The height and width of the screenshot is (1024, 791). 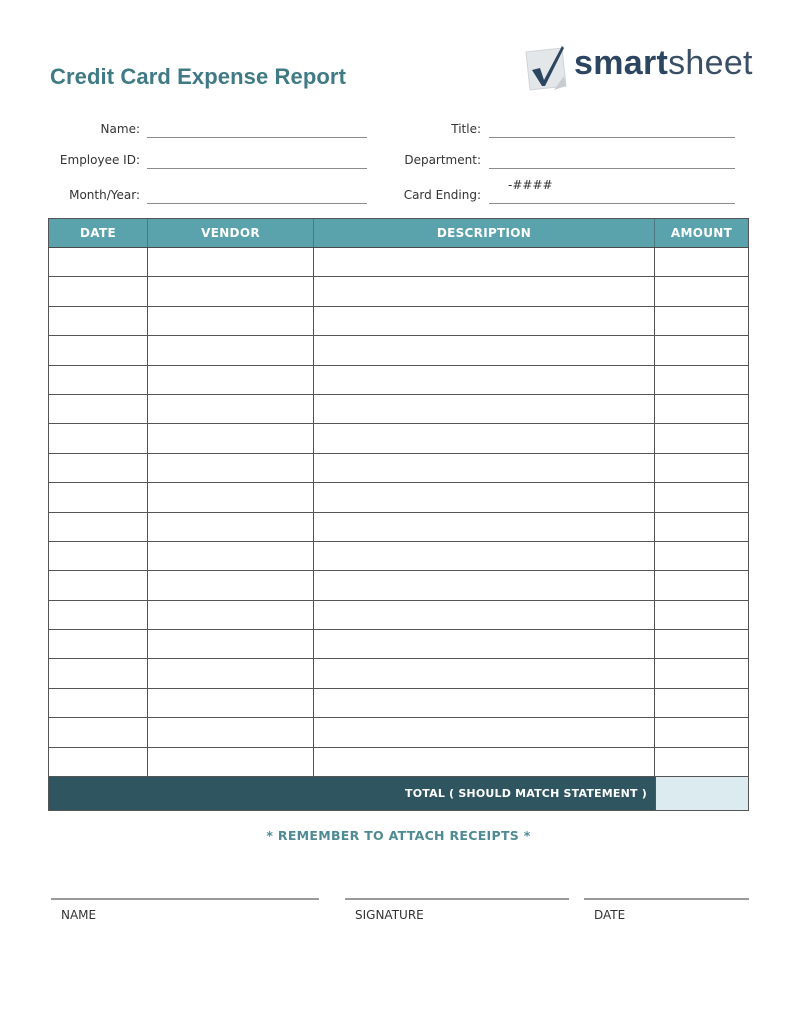 What do you see at coordinates (79, 915) in the screenshot?
I see `name-signature-label: NAME` at bounding box center [79, 915].